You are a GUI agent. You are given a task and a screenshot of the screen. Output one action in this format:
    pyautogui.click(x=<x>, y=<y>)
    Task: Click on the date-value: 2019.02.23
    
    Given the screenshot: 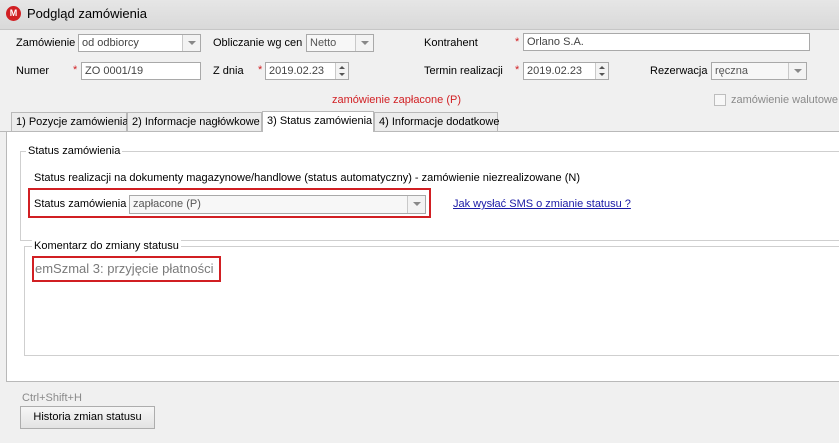 What is the action you would take?
    pyautogui.click(x=297, y=71)
    